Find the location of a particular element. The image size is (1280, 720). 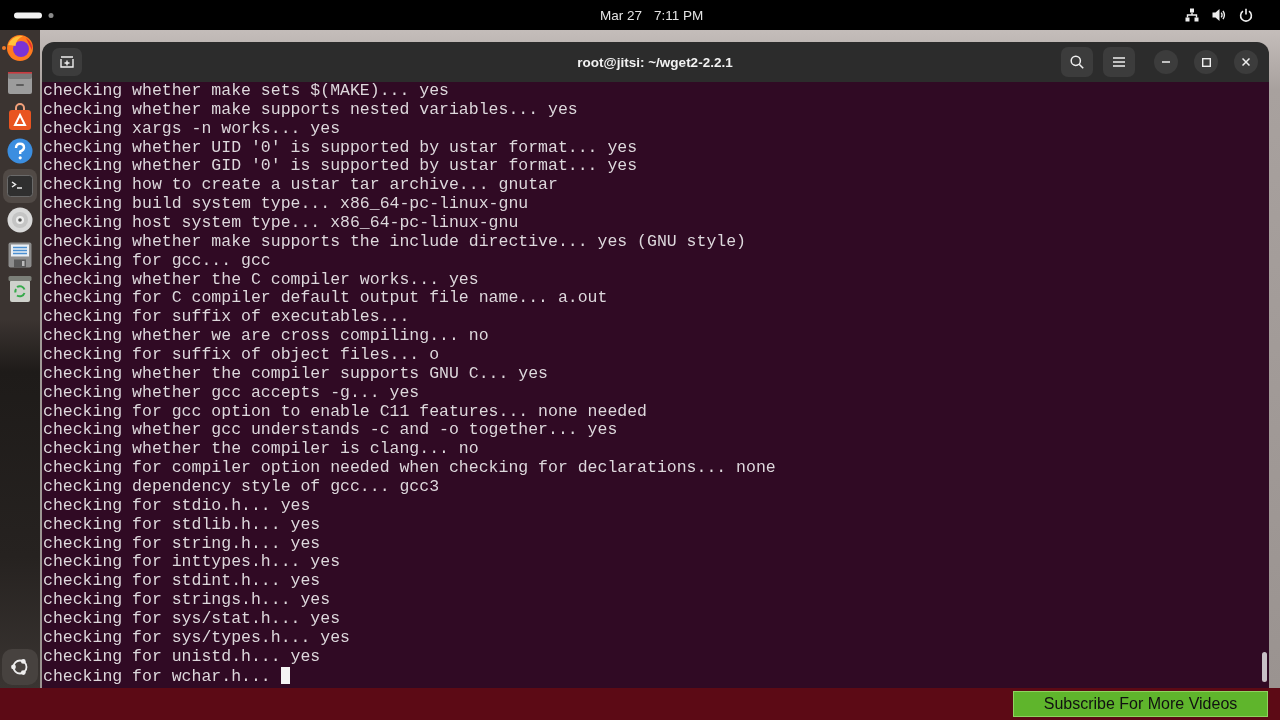

help-icon is located at coordinates (20, 151).